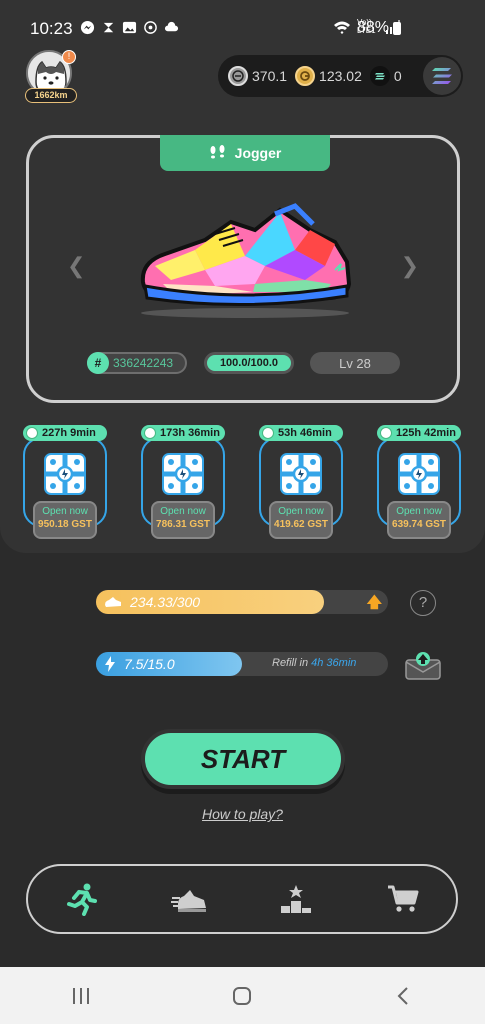 Image resolution: width=485 pixels, height=1024 pixels. Describe the element at coordinates (87, 27) in the screenshot. I see `messenger-icon` at that location.